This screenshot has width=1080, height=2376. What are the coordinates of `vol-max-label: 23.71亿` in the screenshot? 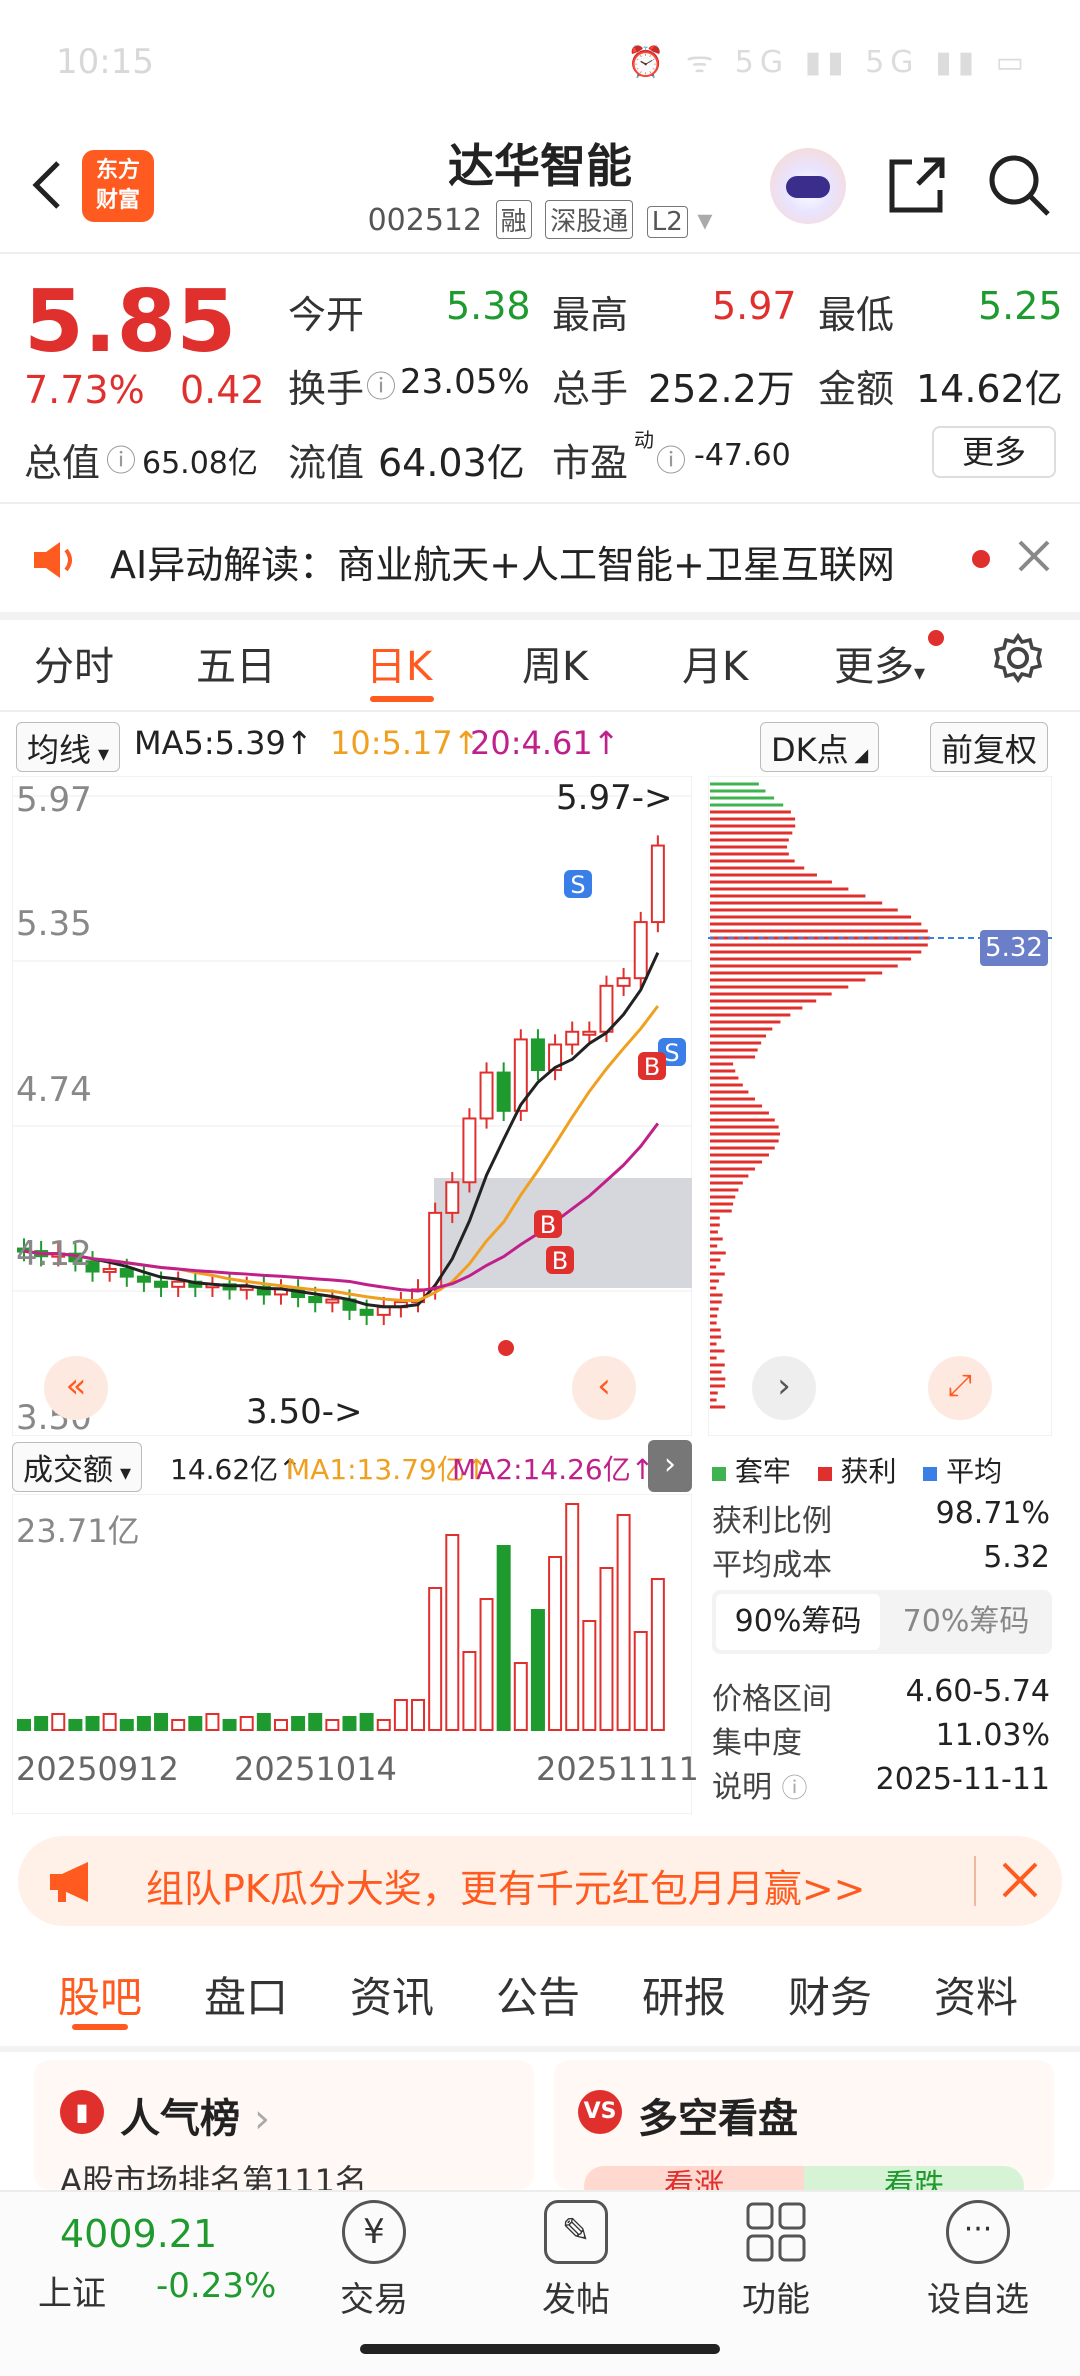 It's located at (78, 1529).